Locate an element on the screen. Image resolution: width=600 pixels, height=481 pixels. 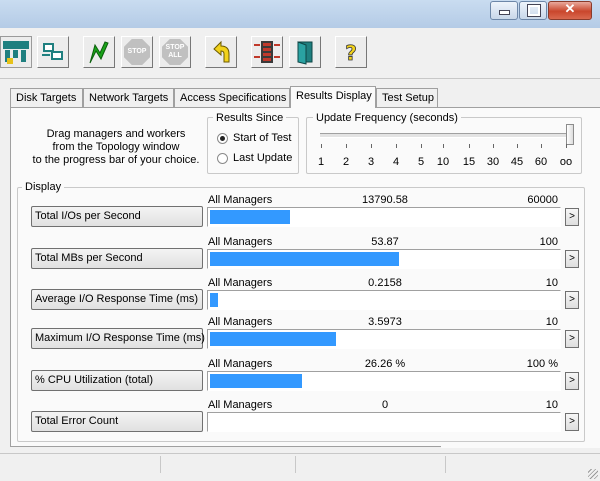
results-since-title: Results Since is located at coordinates (250, 118).